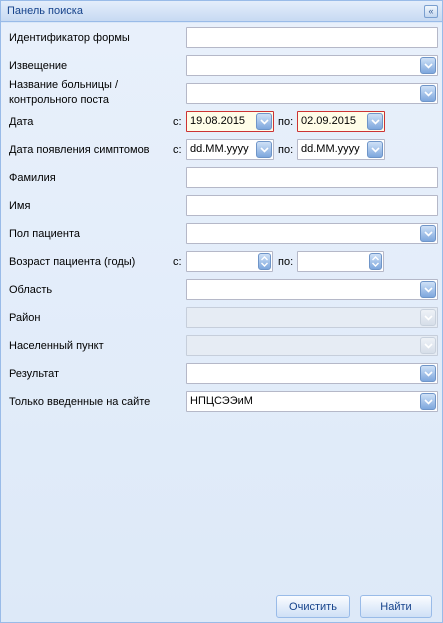 This screenshot has width=443, height=623. What do you see at coordinates (396, 606) in the screenshot?
I see `search-button: Найти` at bounding box center [396, 606].